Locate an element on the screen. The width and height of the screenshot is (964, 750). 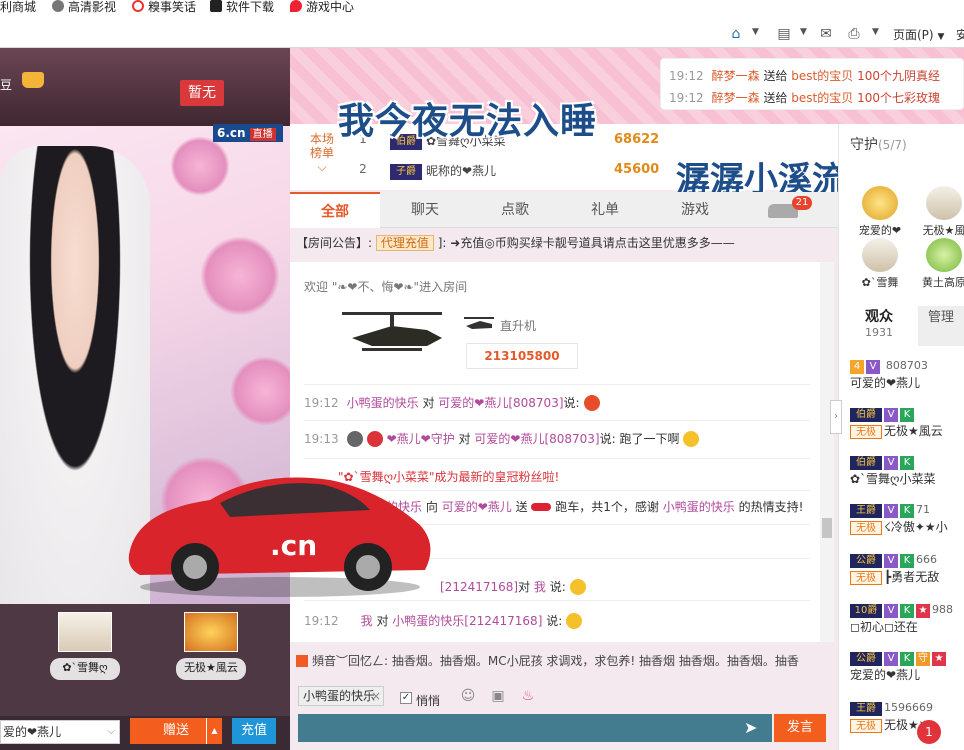
chat-input is located at coordinates (535, 728).